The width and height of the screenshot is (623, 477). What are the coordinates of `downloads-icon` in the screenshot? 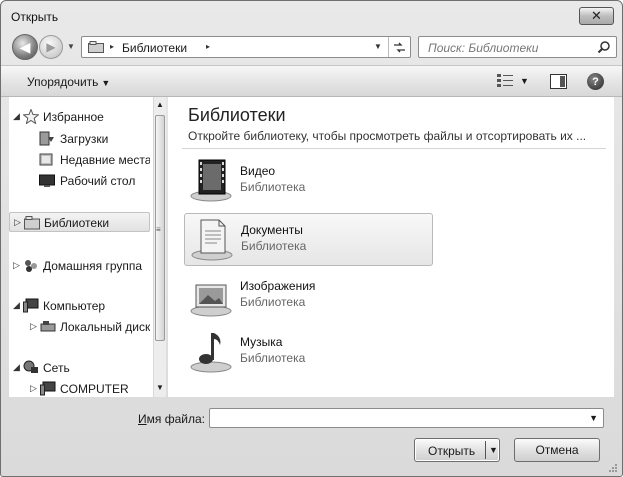 It's located at (46, 138).